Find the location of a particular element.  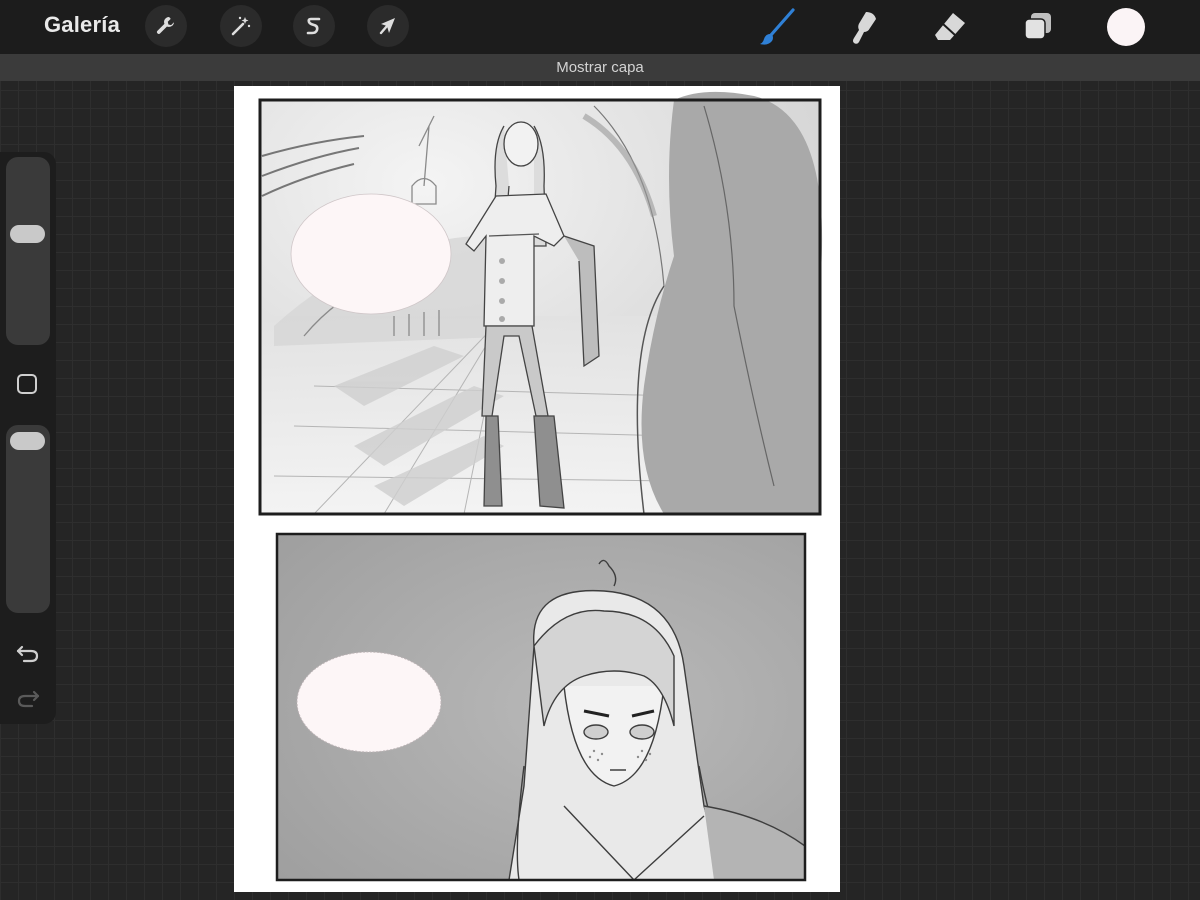

actions-button is located at coordinates (166, 26).